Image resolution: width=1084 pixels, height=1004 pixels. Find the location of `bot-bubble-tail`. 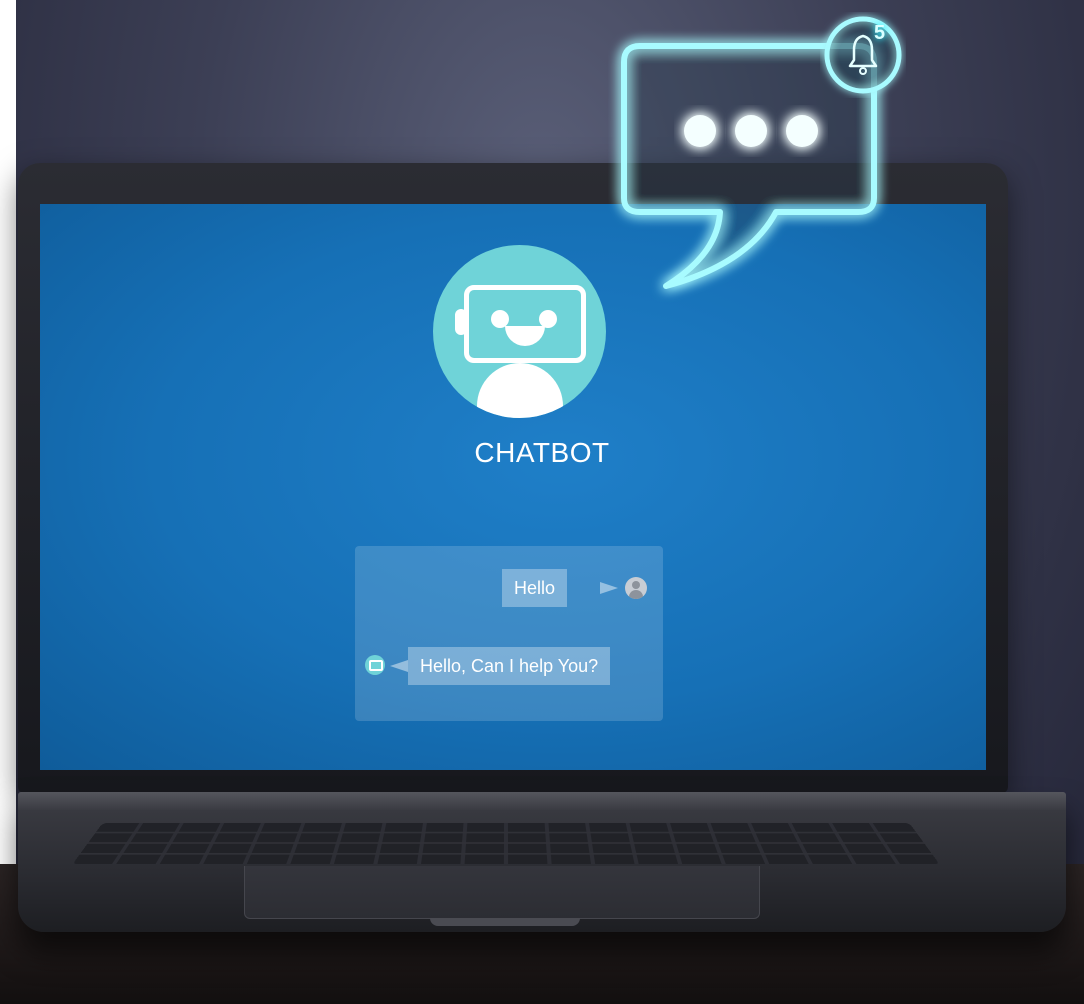

bot-bubble-tail is located at coordinates (399, 666).